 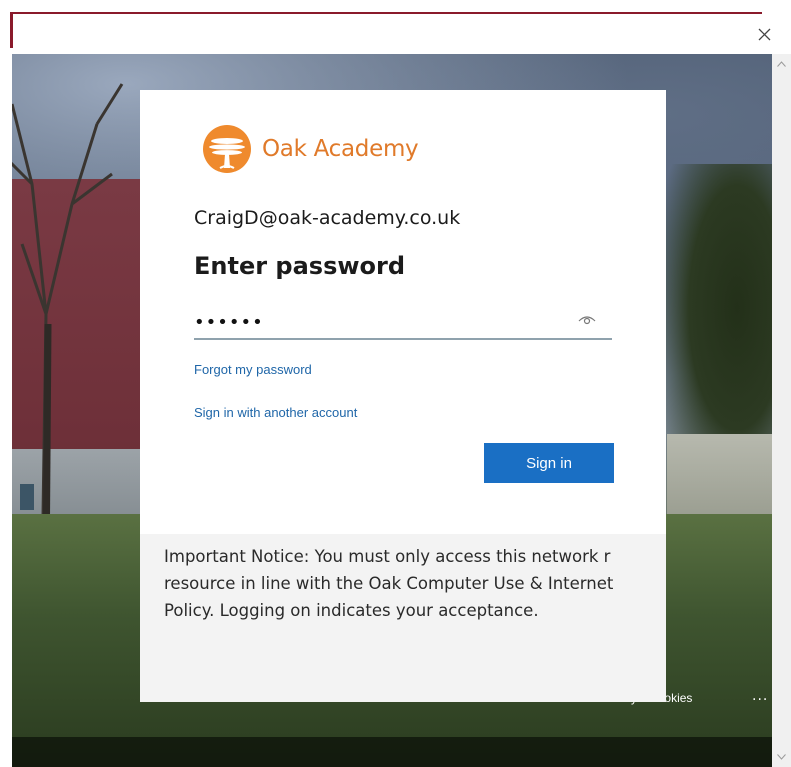 I want to click on scroll-up-button, so click(x=781, y=64).